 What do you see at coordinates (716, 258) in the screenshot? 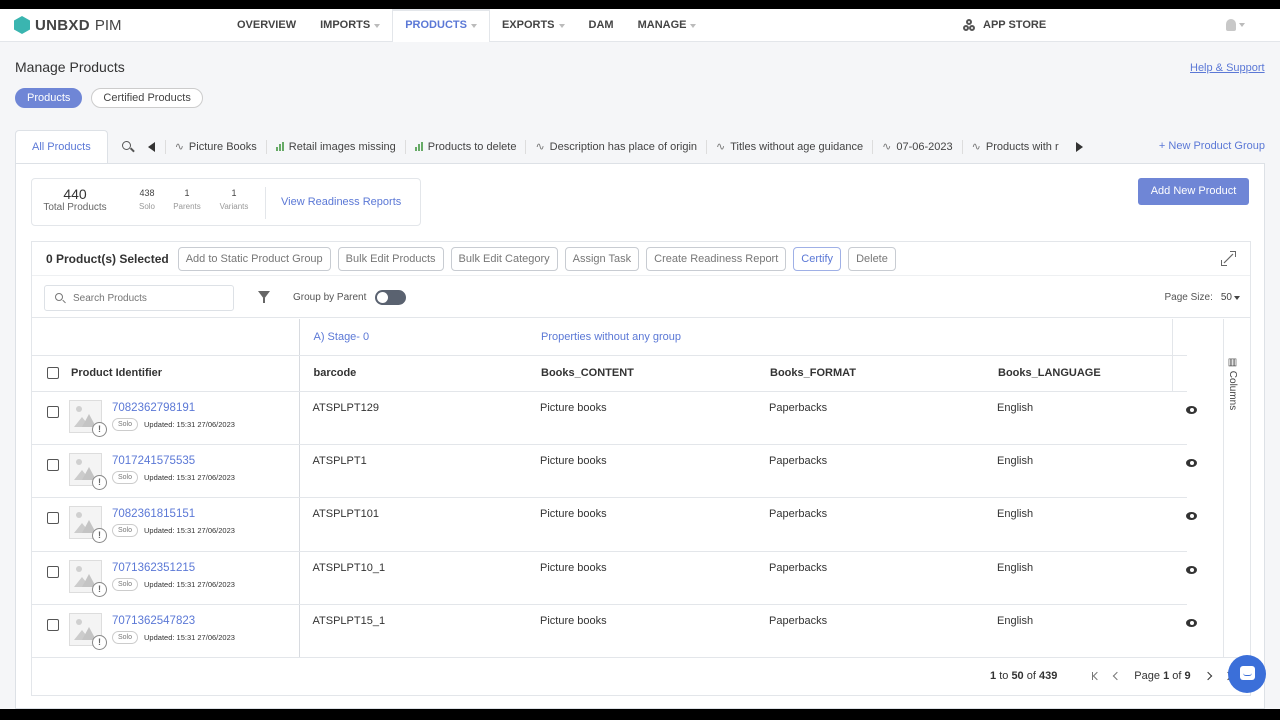
I see `create-readiness-report-button: Create Readiness Report` at bounding box center [716, 258].